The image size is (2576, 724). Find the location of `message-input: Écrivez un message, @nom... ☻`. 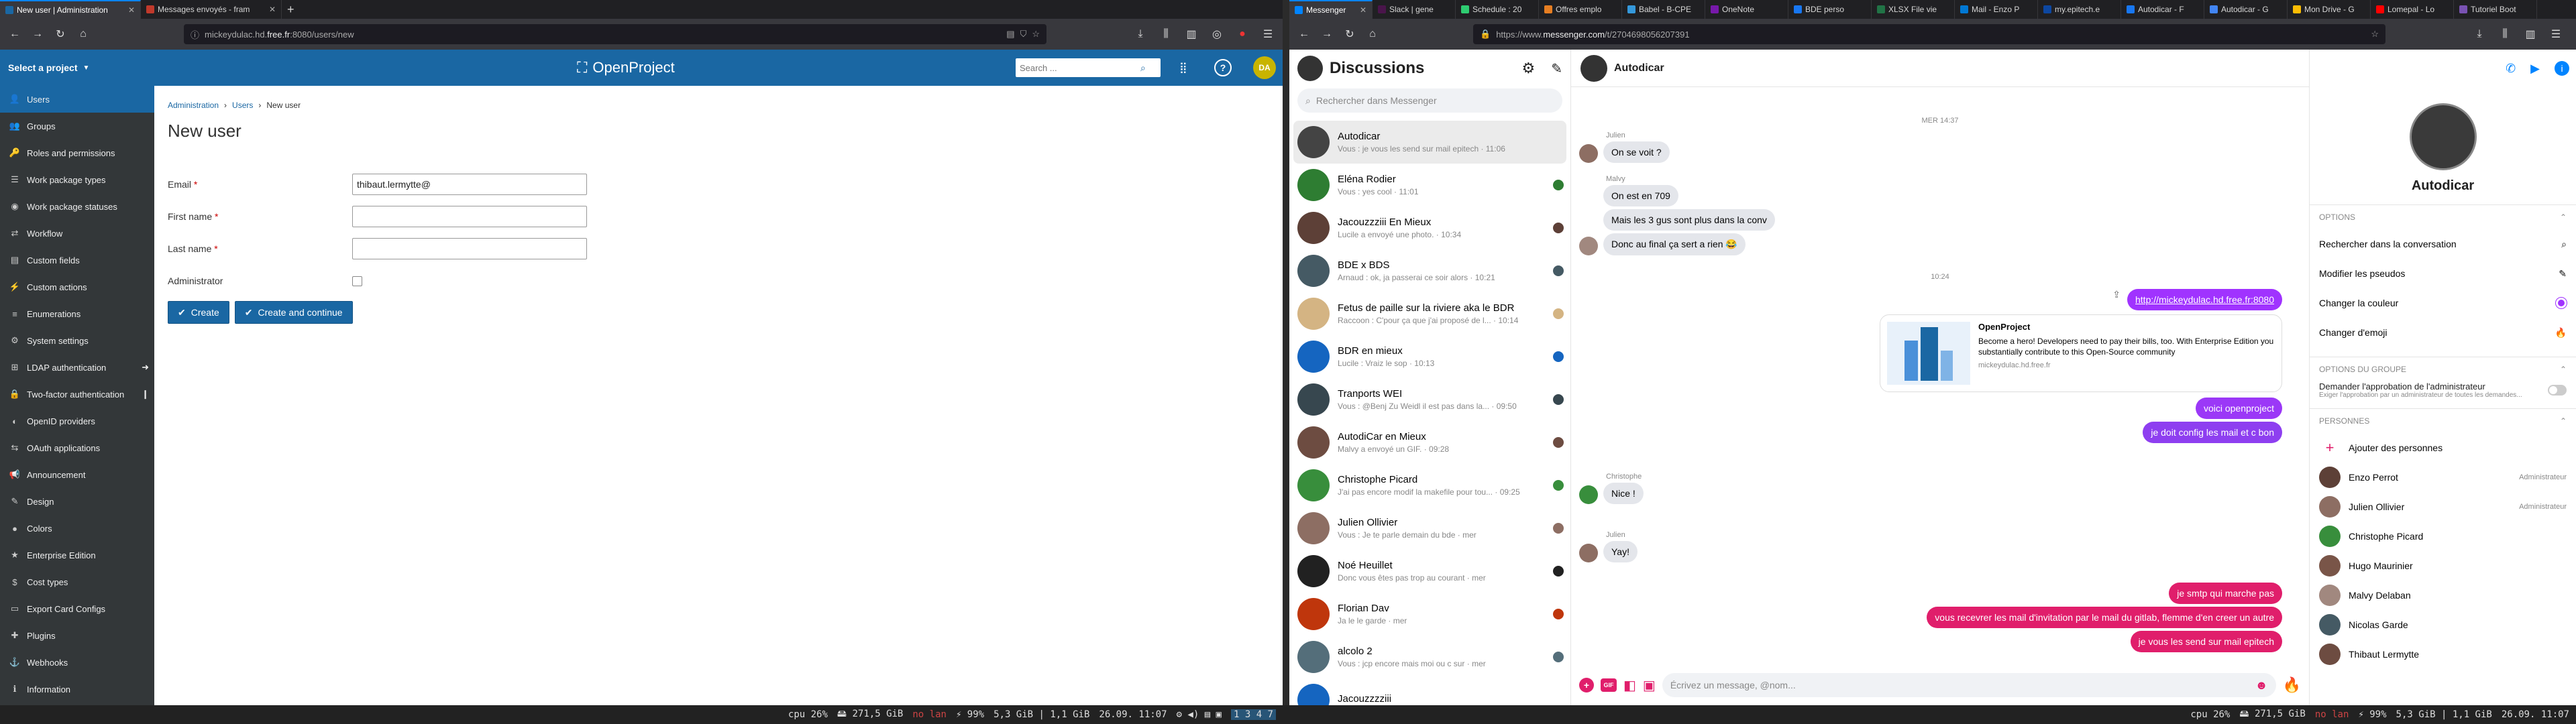

message-input: Écrivez un message, @nom... ☻ is located at coordinates (1969, 685).